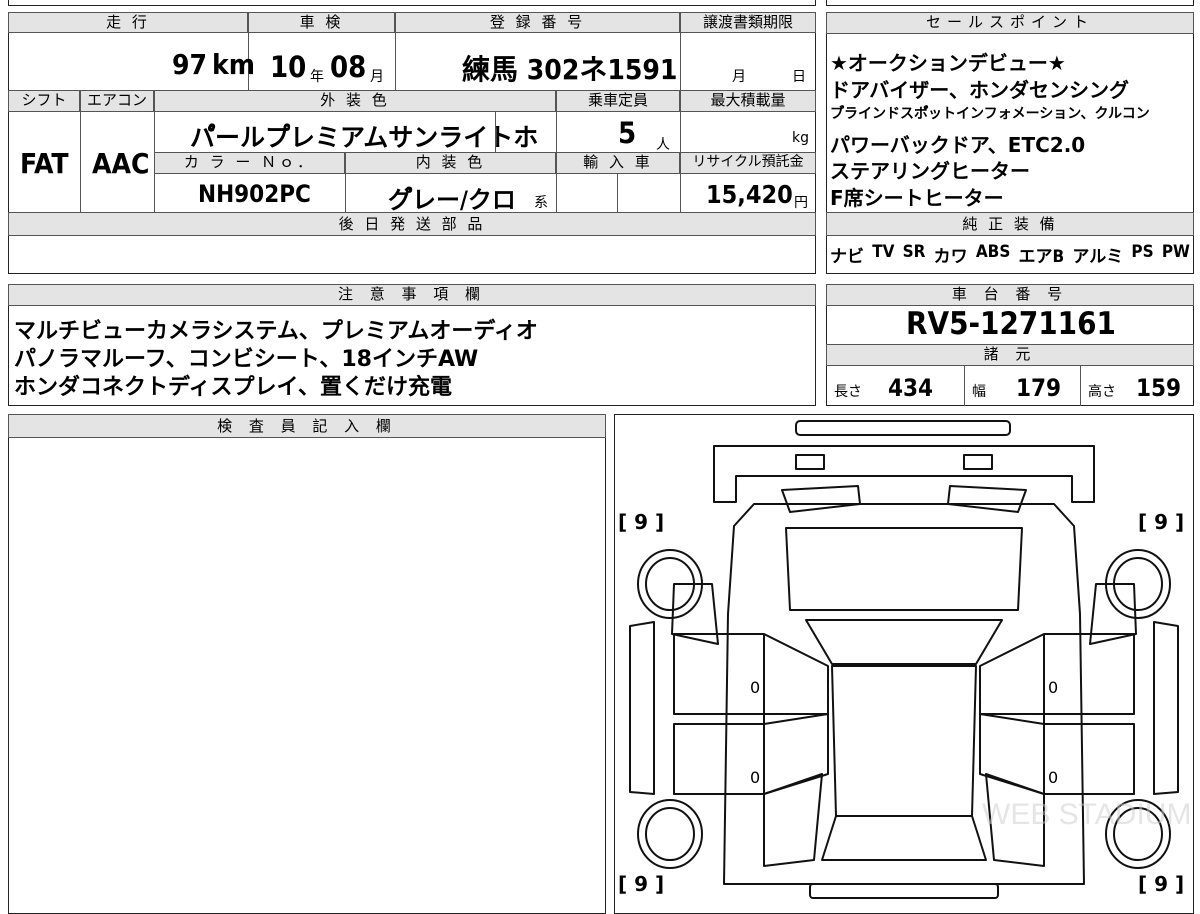  What do you see at coordinates (979, 392) in the screenshot?
I see `width-label: 幅` at bounding box center [979, 392].